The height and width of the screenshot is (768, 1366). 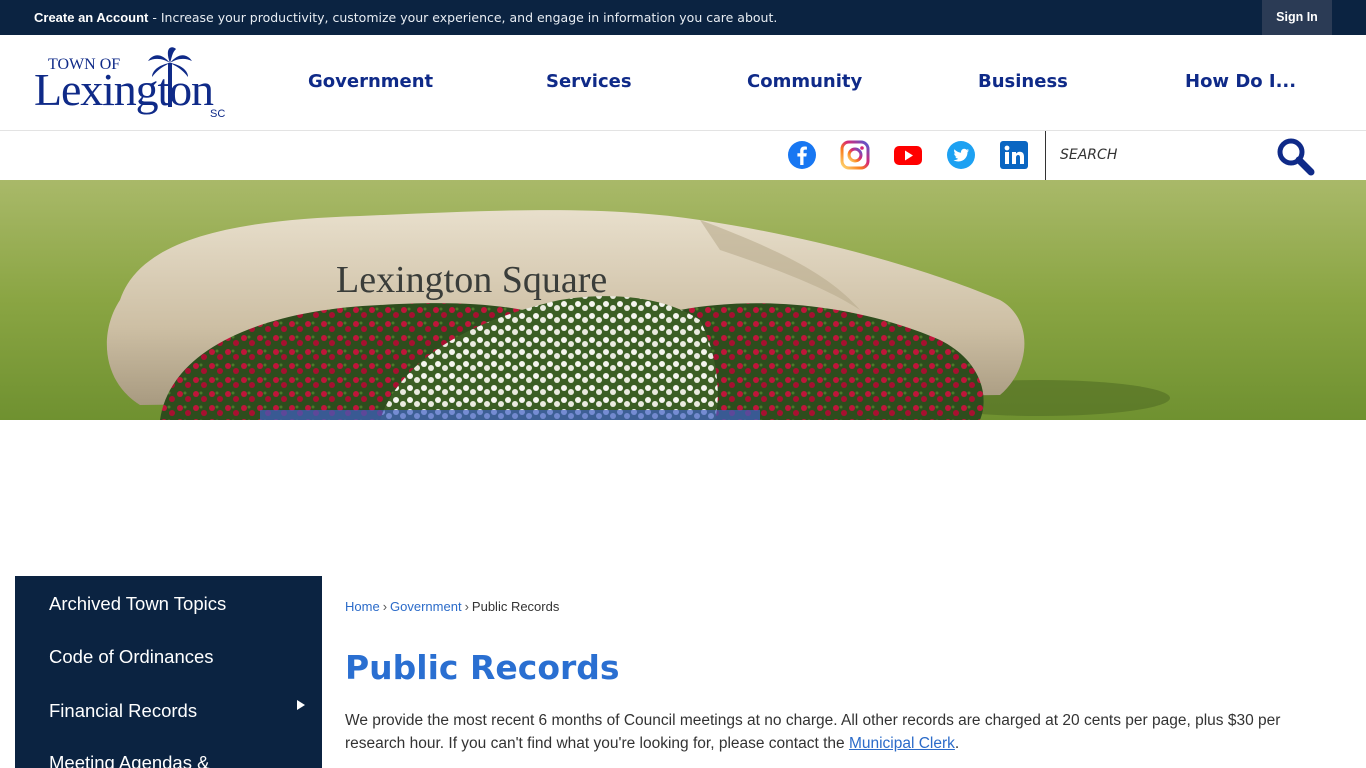 I want to click on logo-state: SC, so click(x=217, y=114).